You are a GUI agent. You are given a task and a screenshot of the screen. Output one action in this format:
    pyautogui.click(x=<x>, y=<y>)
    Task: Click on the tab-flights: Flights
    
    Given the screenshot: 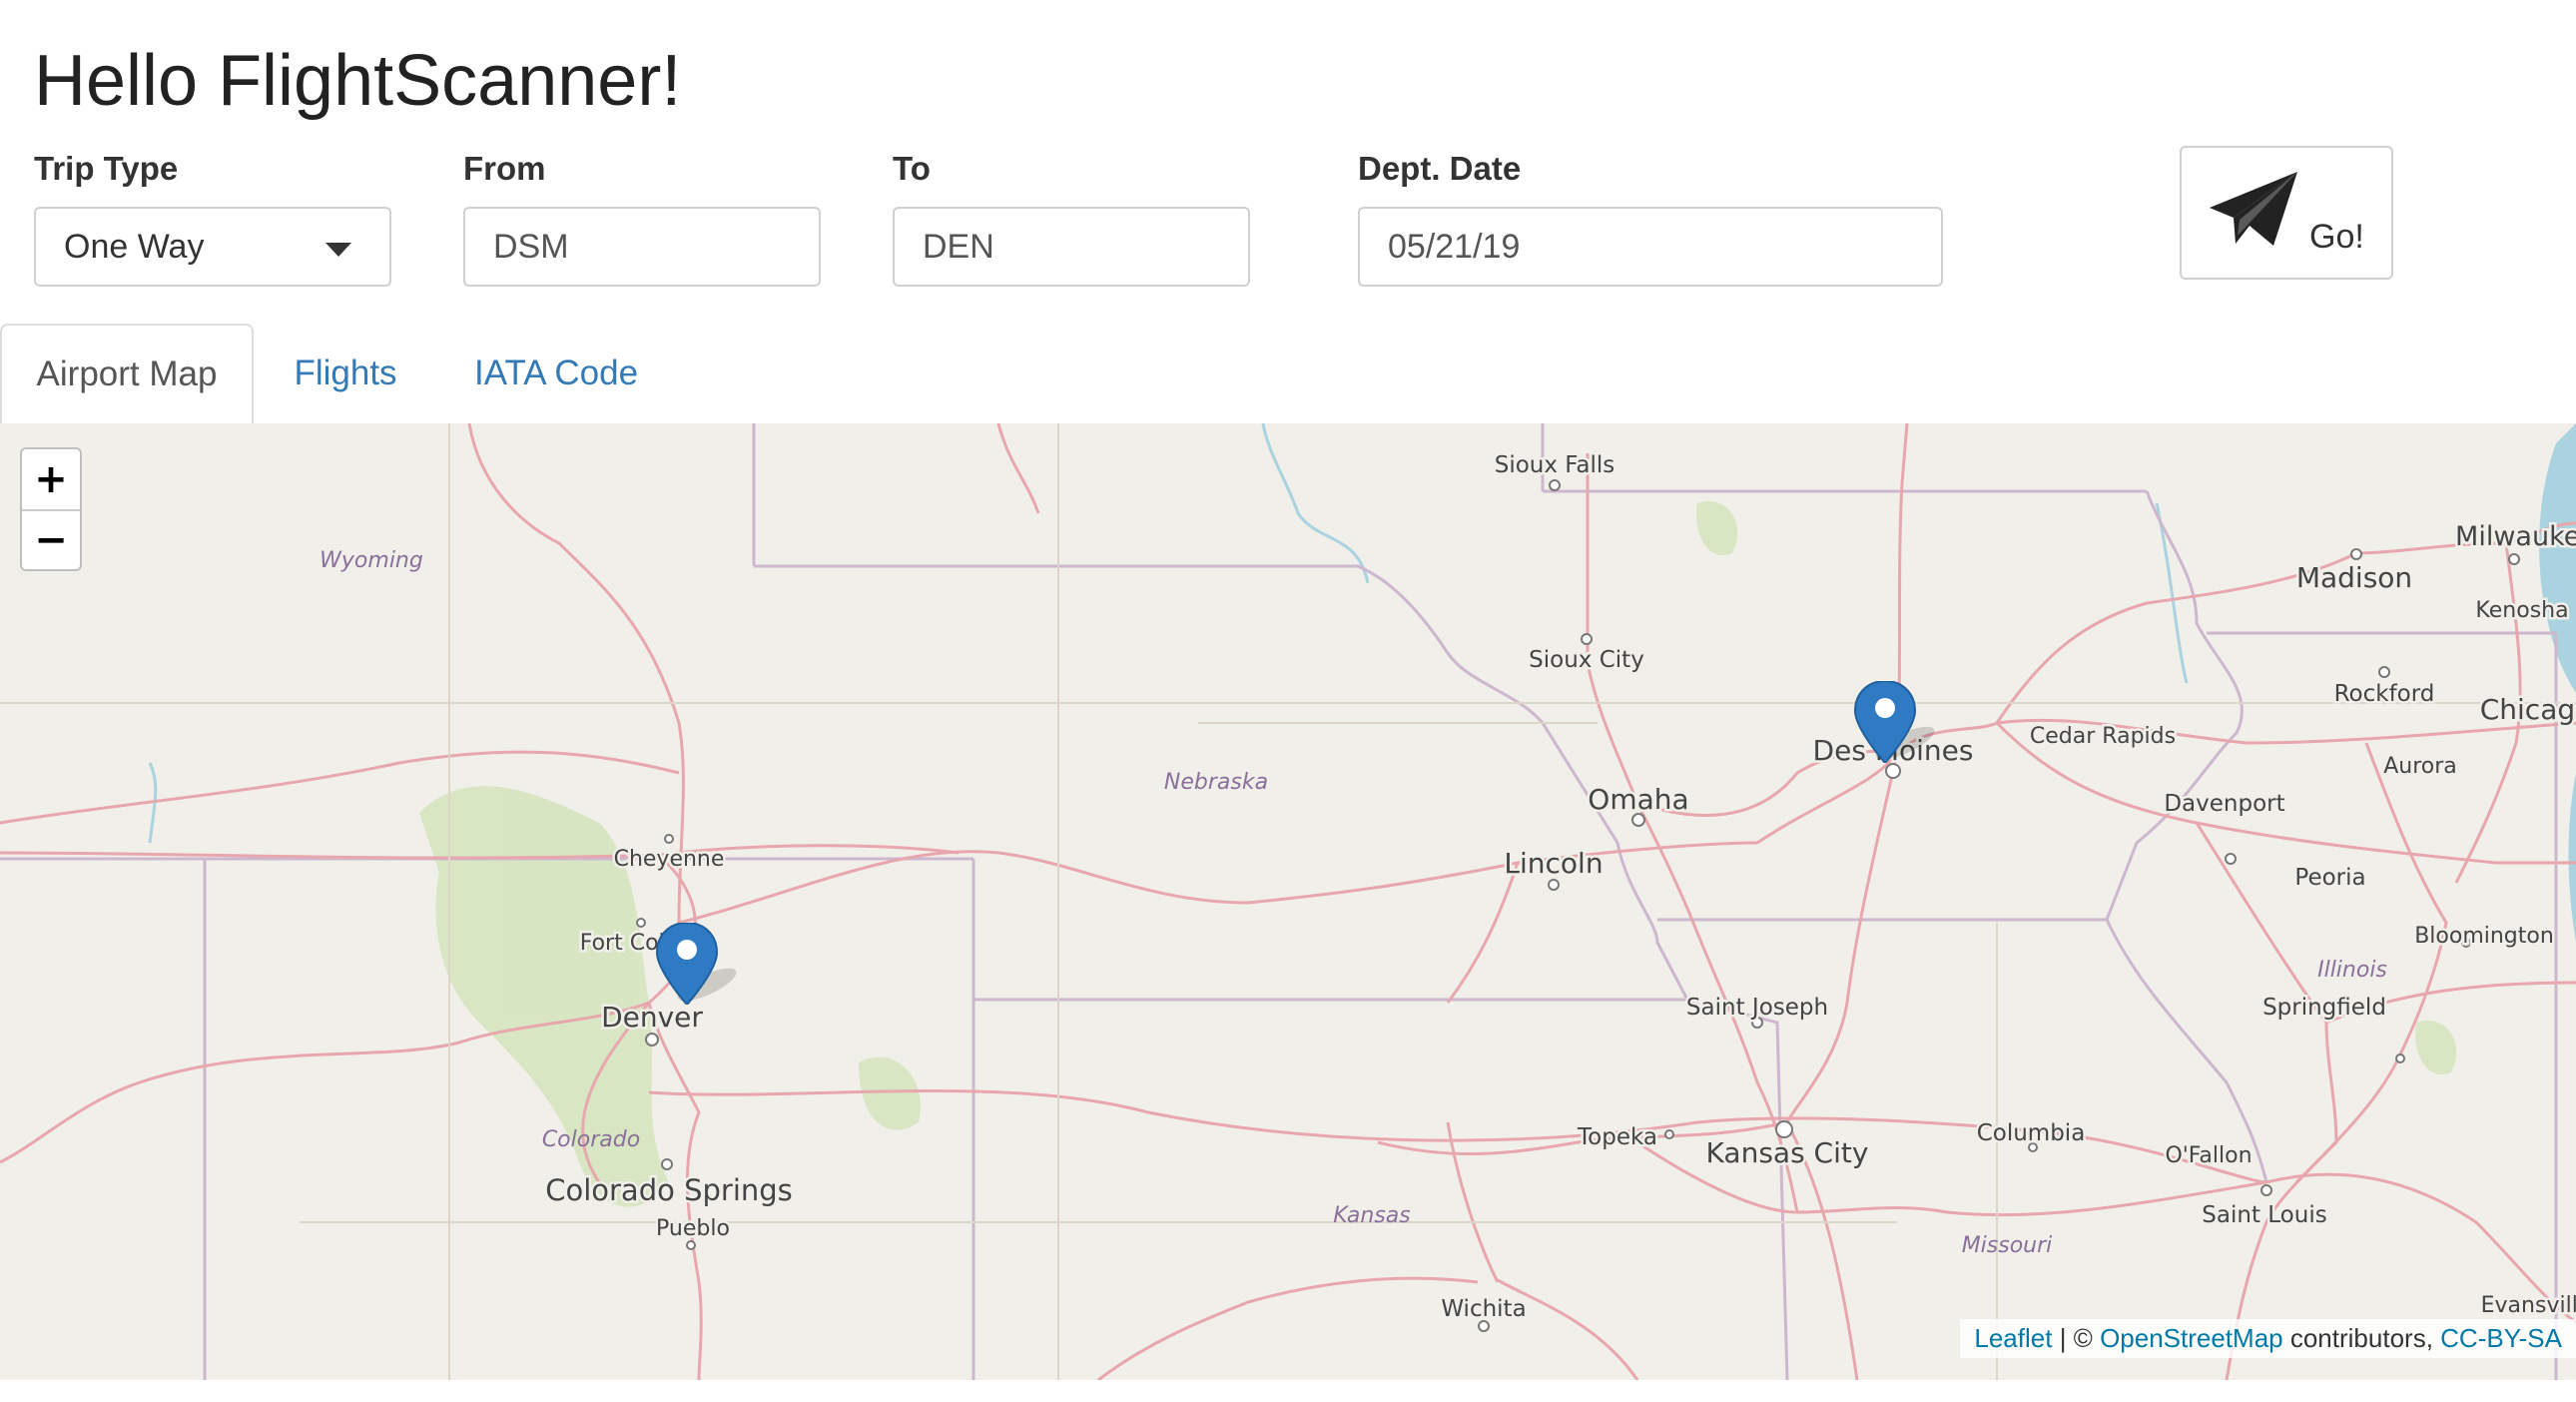 What is the action you would take?
    pyautogui.click(x=346, y=373)
    